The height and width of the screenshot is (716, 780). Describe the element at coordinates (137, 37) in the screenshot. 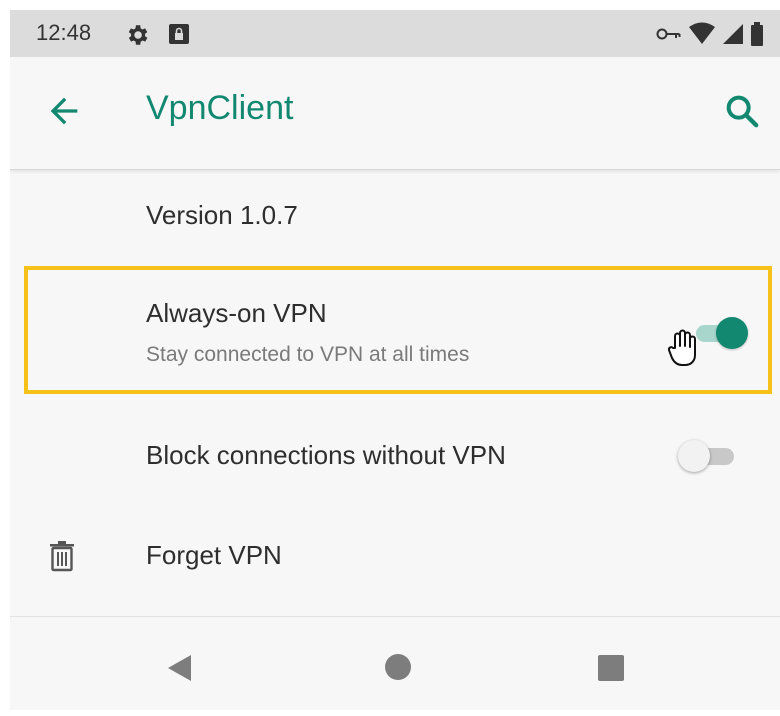

I see `gear-icon` at that location.